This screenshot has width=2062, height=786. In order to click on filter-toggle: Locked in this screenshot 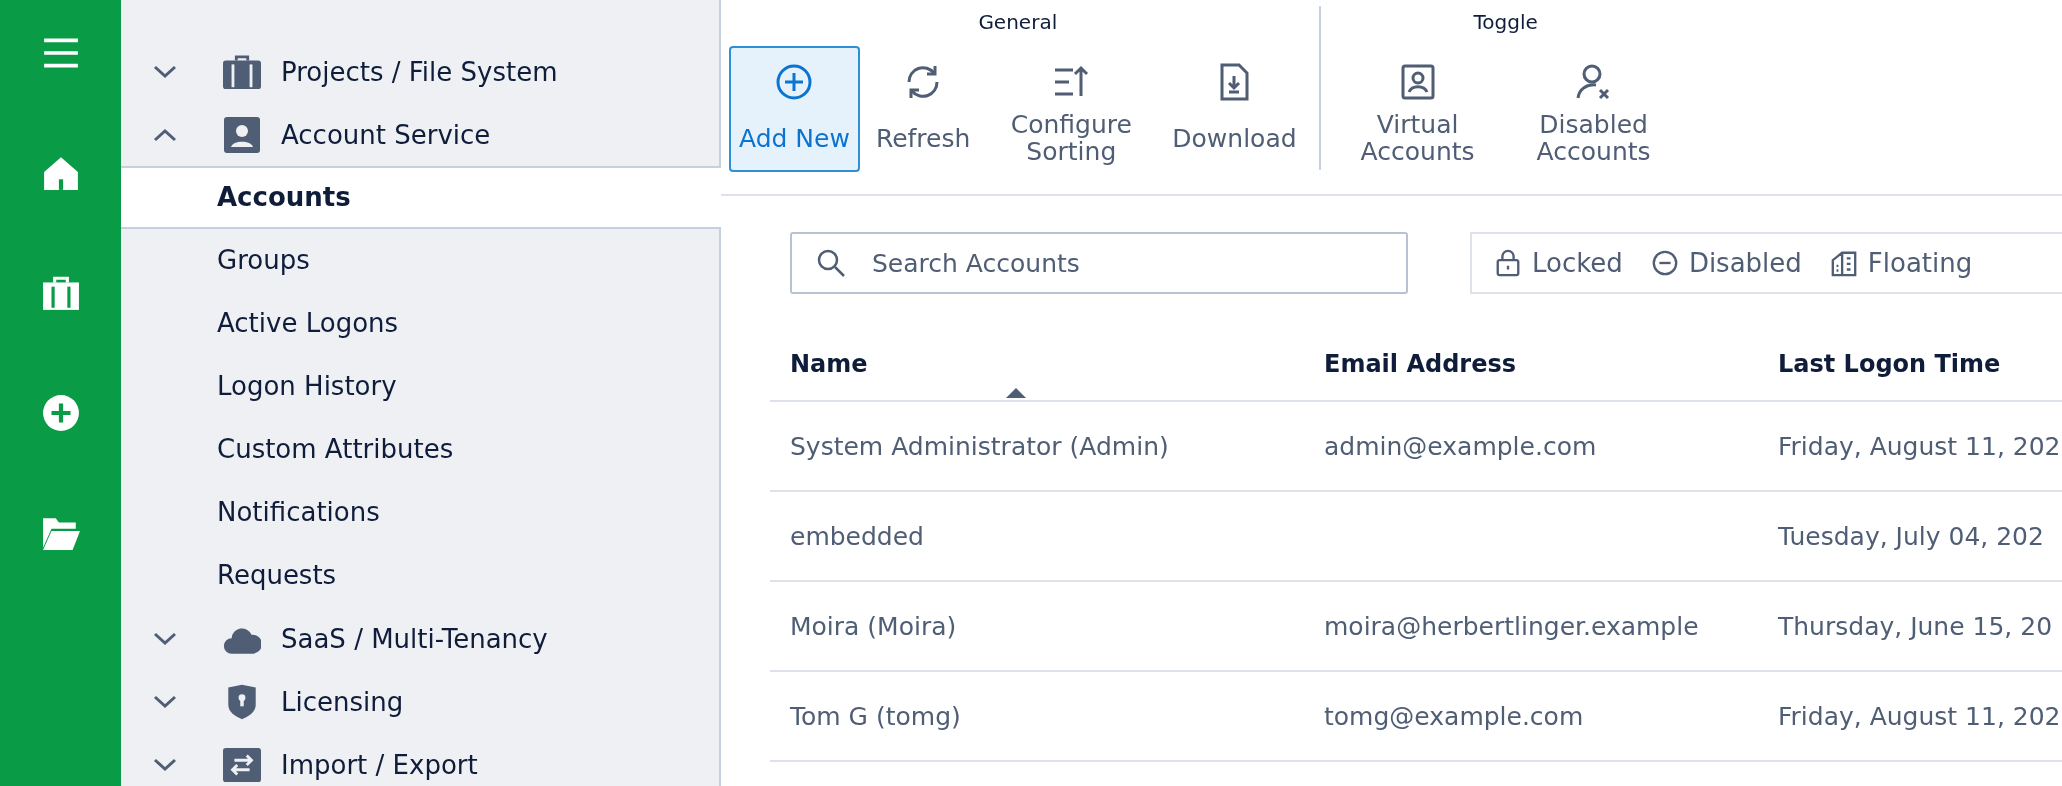, I will do `click(1558, 263)`.